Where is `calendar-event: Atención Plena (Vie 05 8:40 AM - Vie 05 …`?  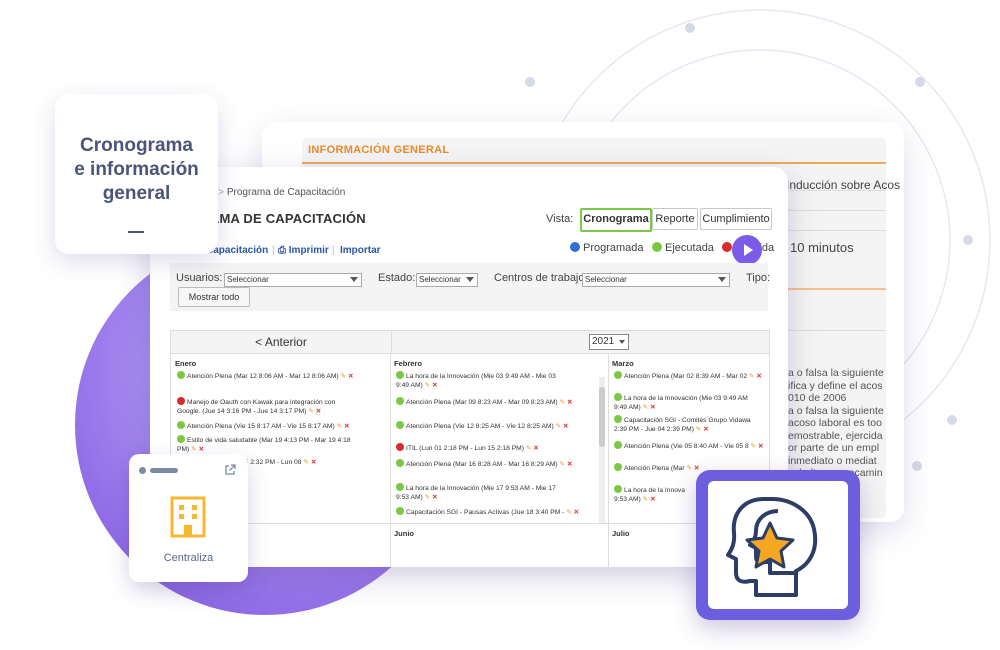
calendar-event: Atención Plena (Vie 05 8:40 AM - Vie 05 … is located at coordinates (689, 446).